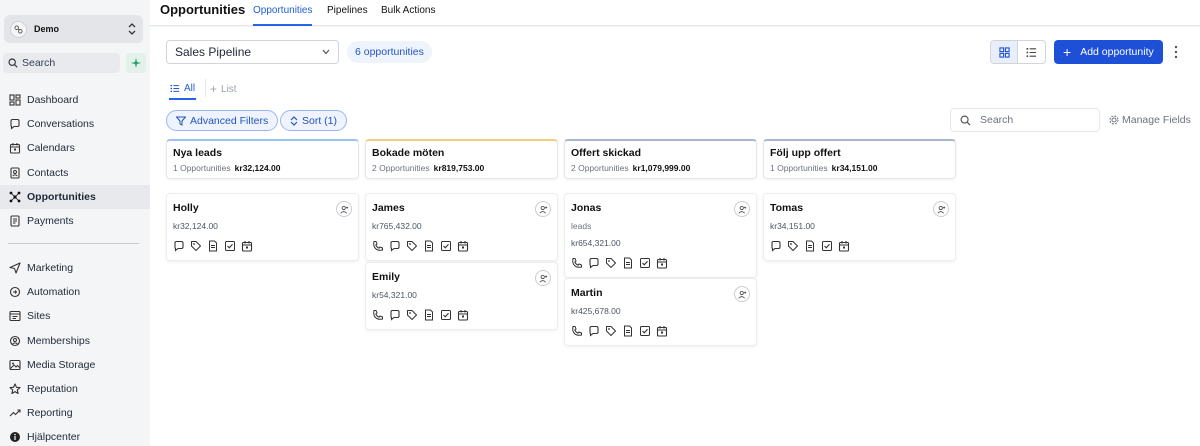 The height and width of the screenshot is (446, 1200). I want to click on account-avatar-icon, so click(18, 29).